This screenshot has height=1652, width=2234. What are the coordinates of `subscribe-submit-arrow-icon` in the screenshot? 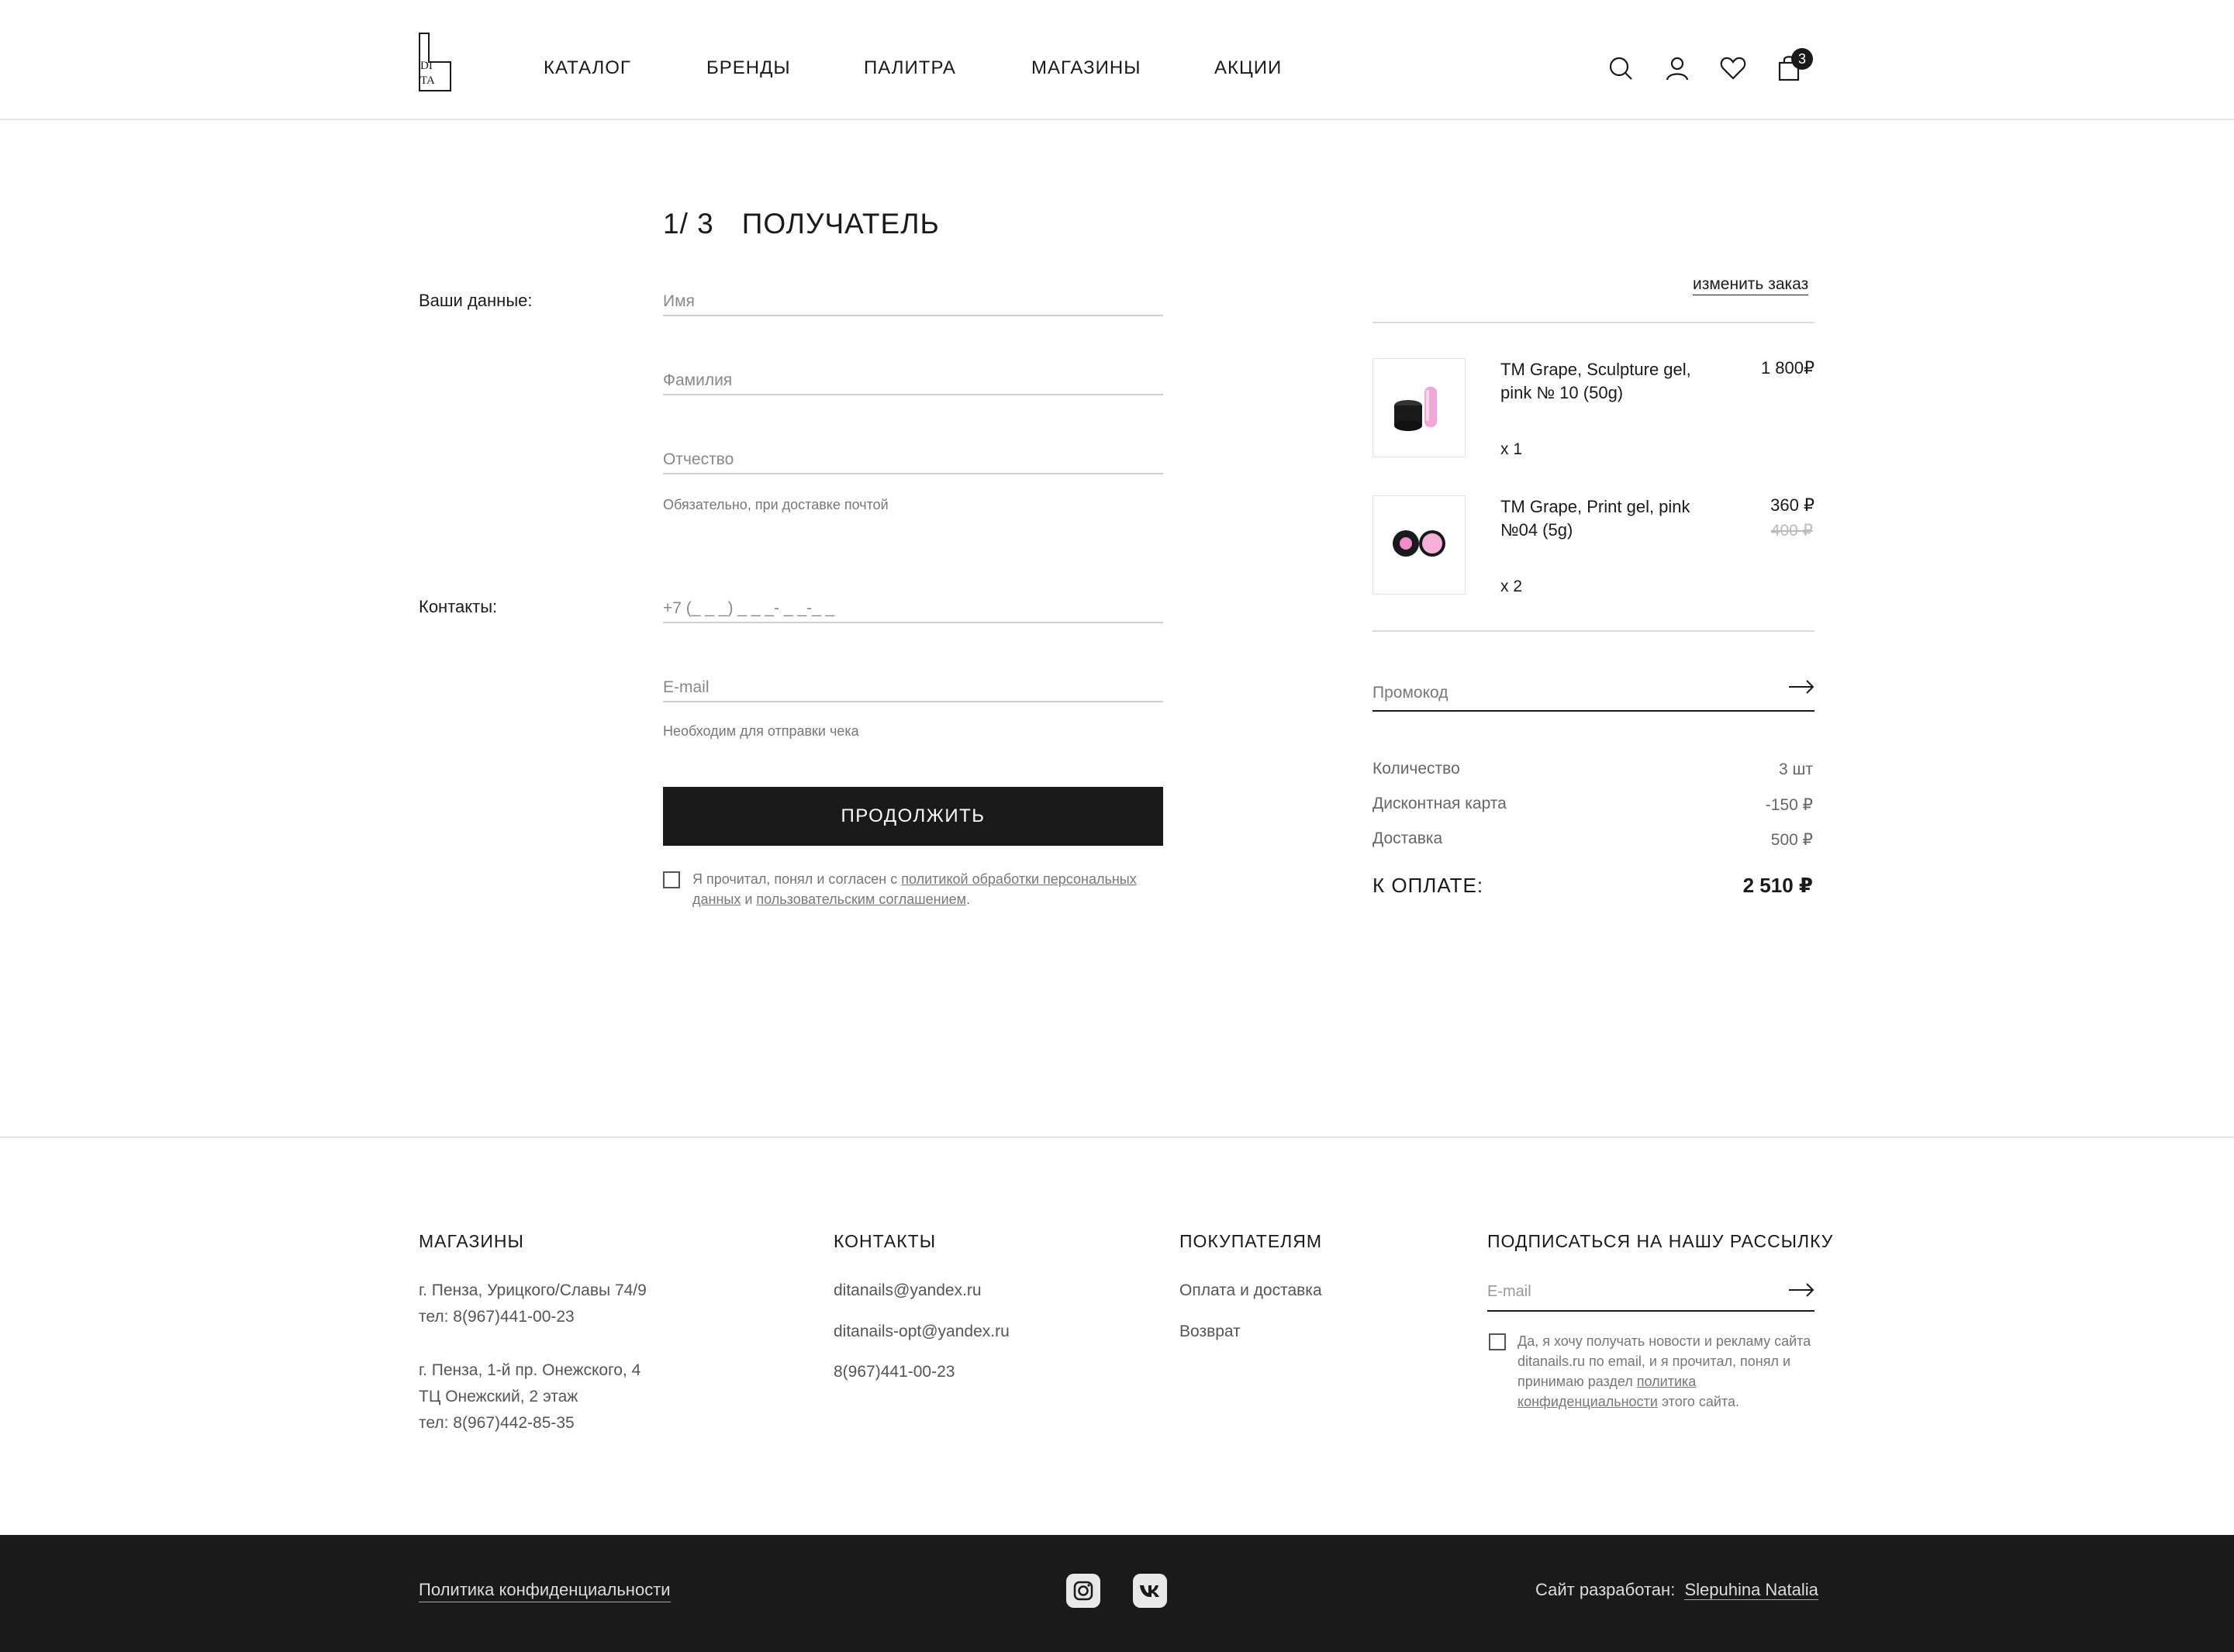 It's located at (1801, 1290).